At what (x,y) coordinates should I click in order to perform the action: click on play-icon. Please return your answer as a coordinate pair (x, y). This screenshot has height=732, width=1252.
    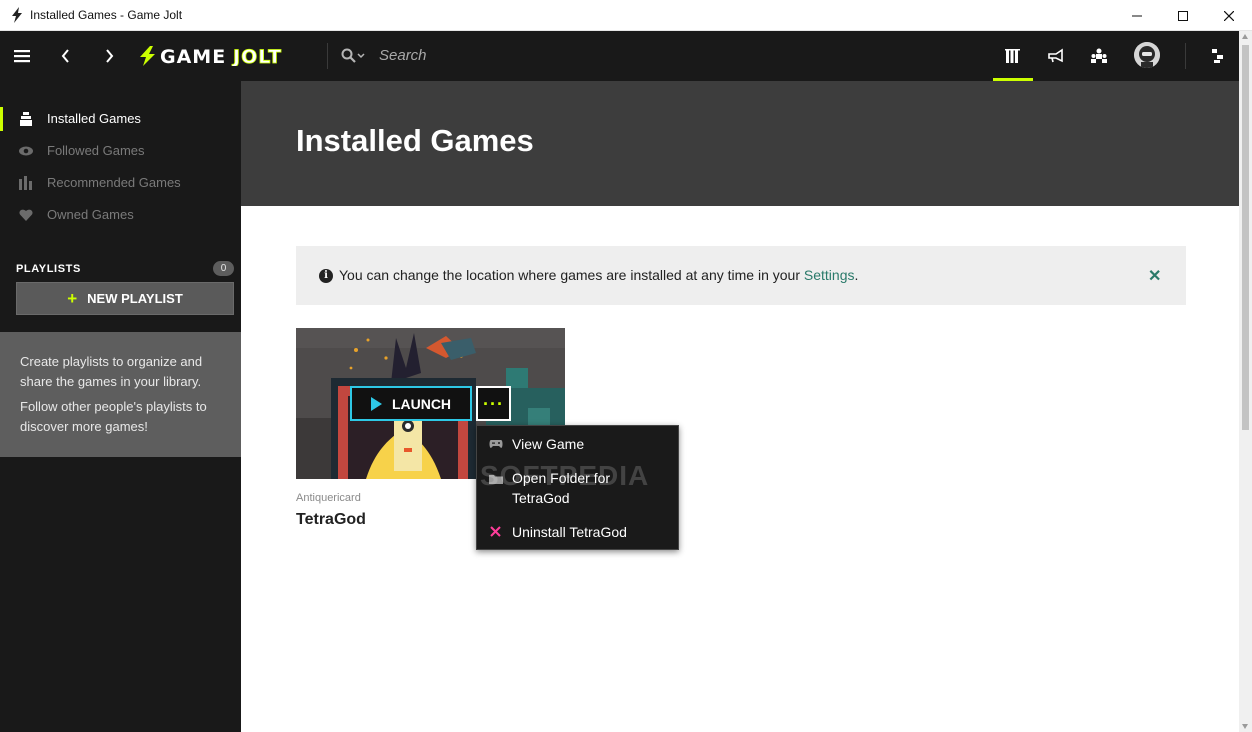
    Looking at the image, I should click on (376, 403).